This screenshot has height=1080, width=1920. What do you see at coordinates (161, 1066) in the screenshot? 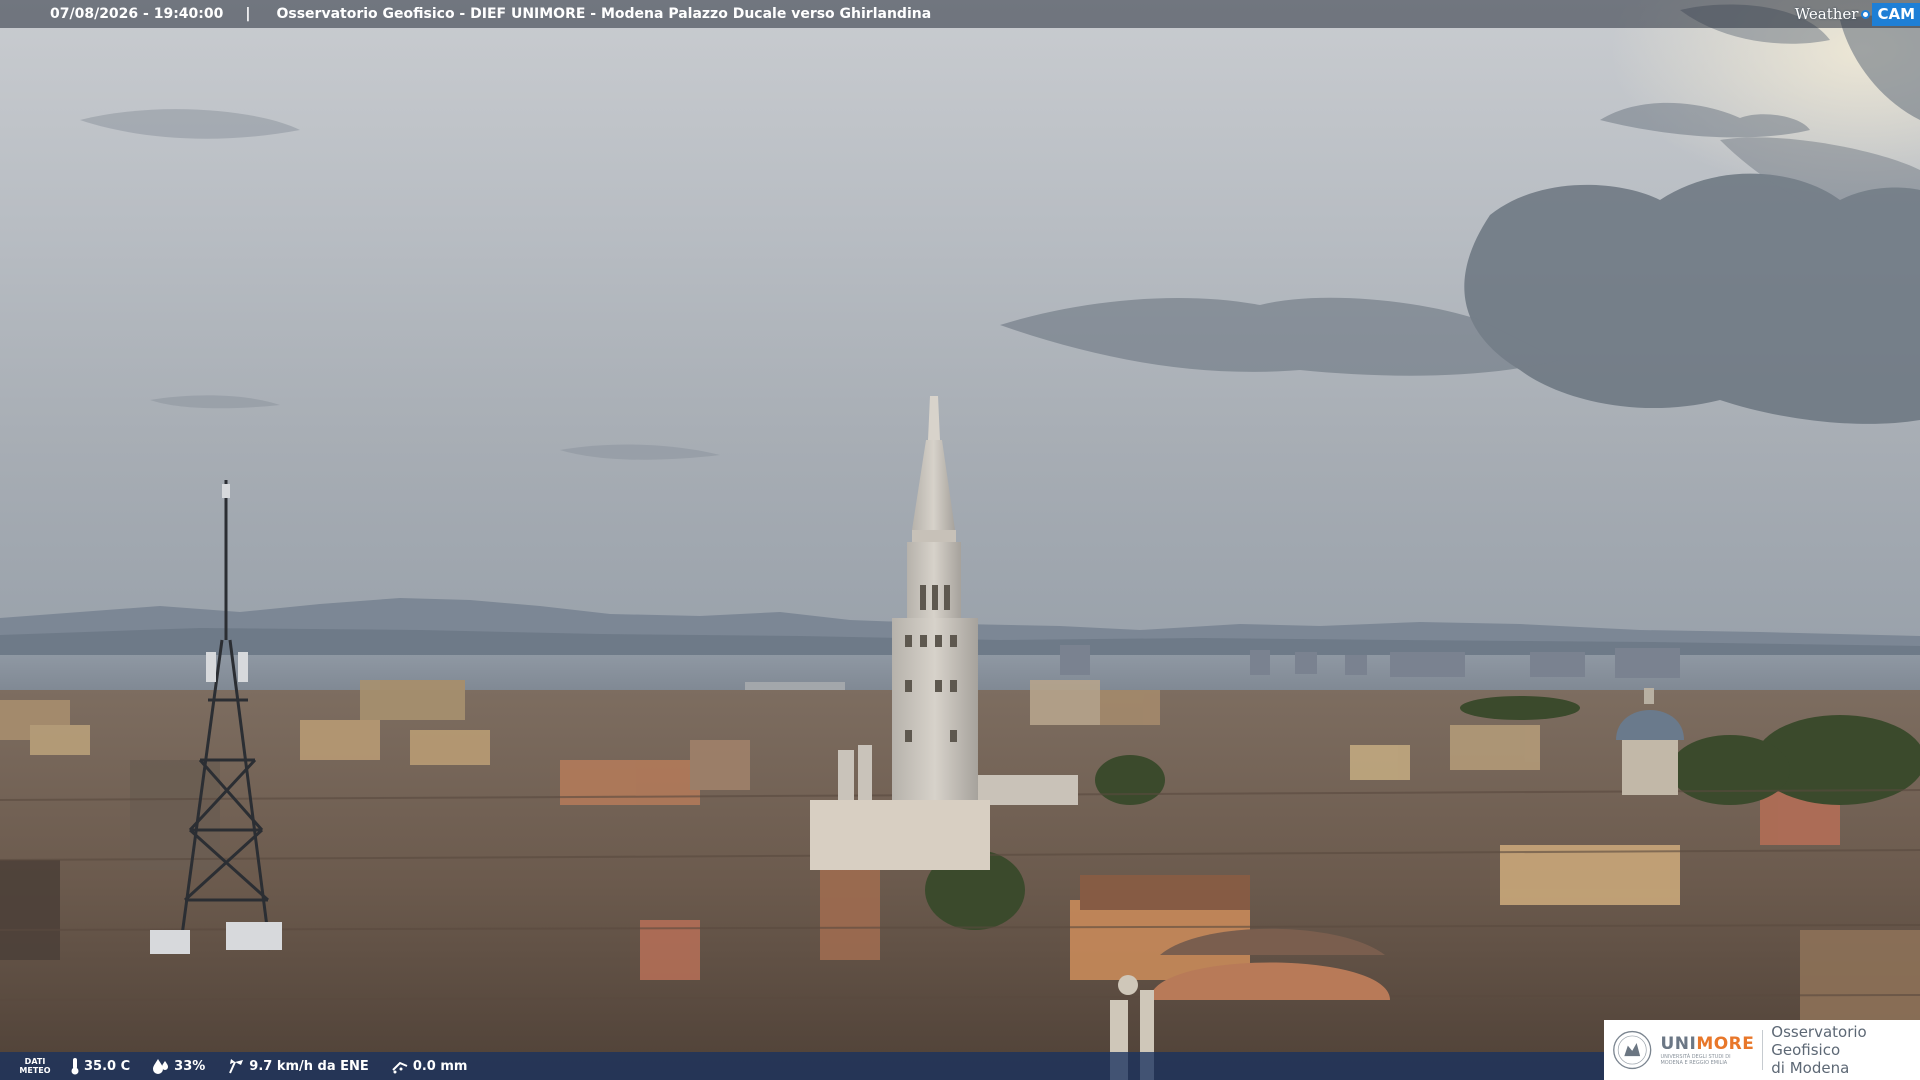
I see `humidity-drop-icon` at bounding box center [161, 1066].